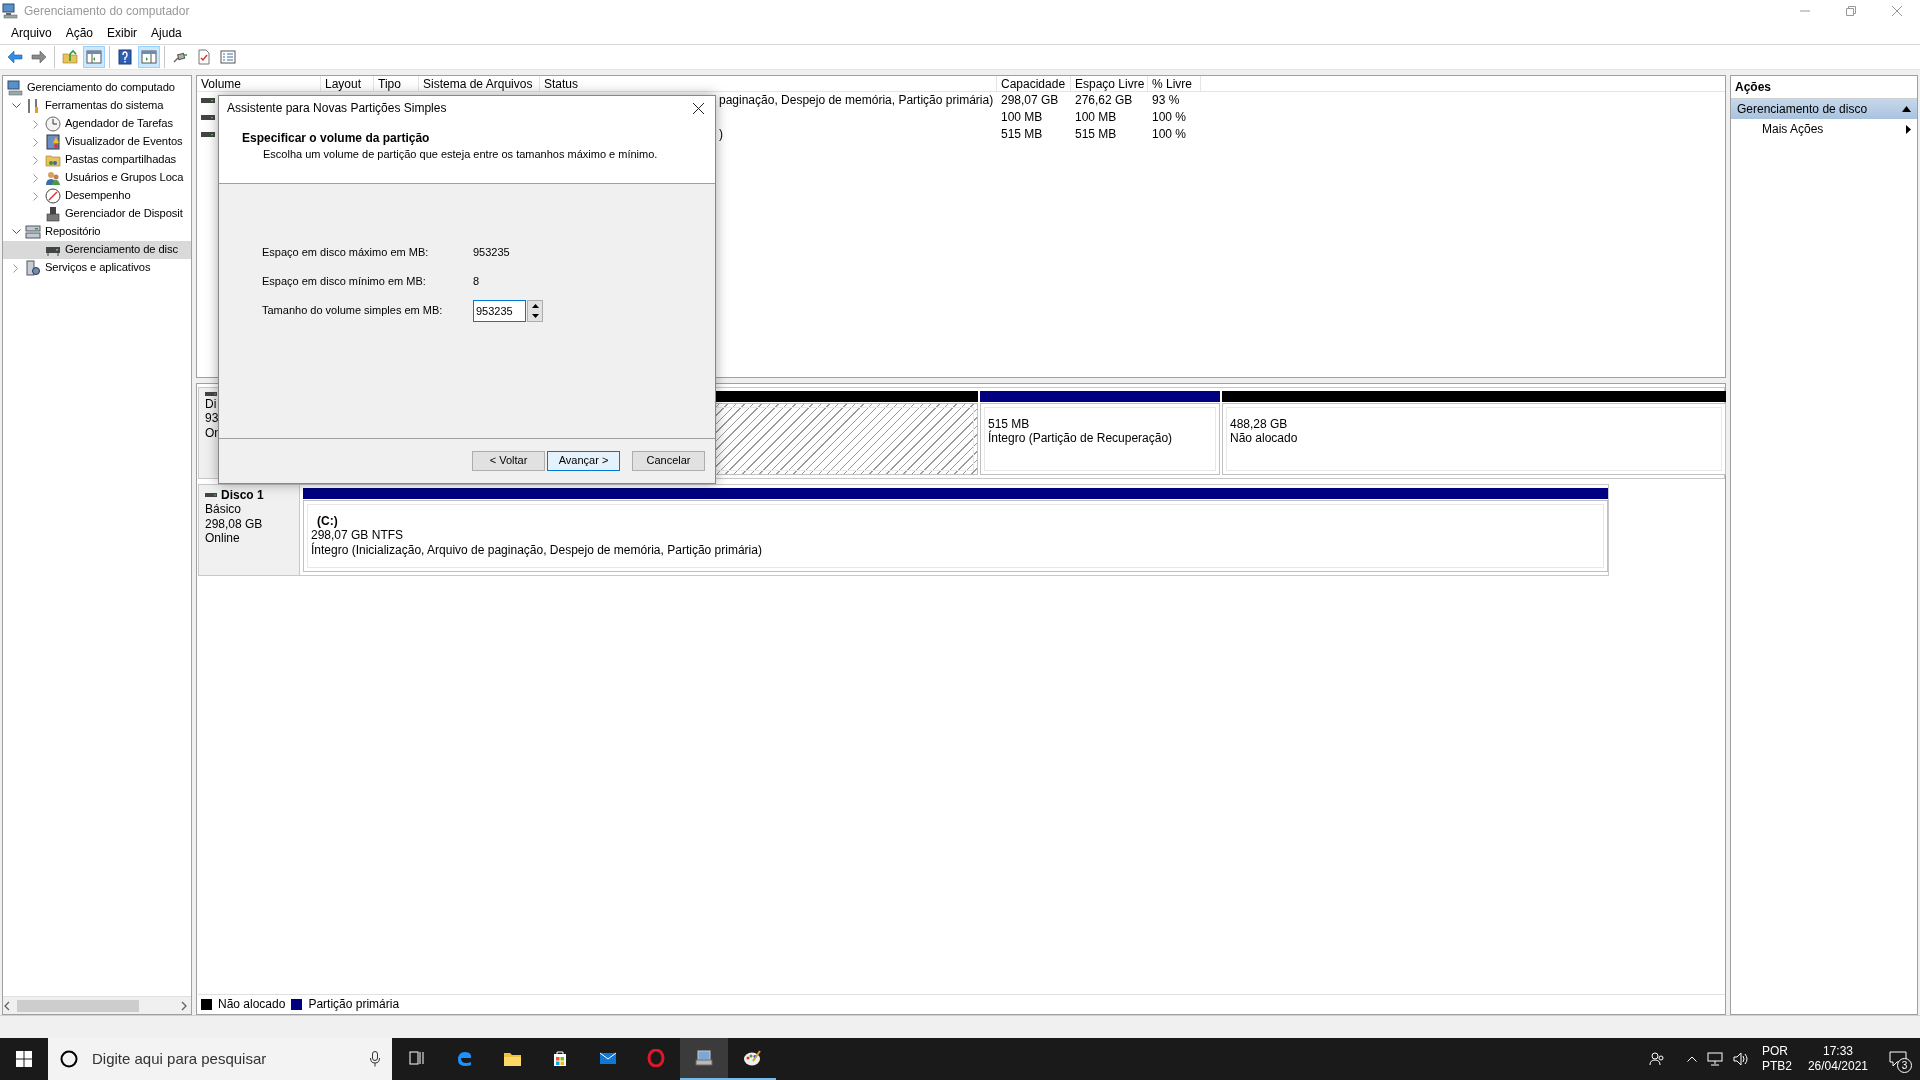 Image resolution: width=1920 pixels, height=1080 pixels. Describe the element at coordinates (344, 281) in the screenshot. I see `field-label: Espaço em disco mínimo em MB:` at that location.